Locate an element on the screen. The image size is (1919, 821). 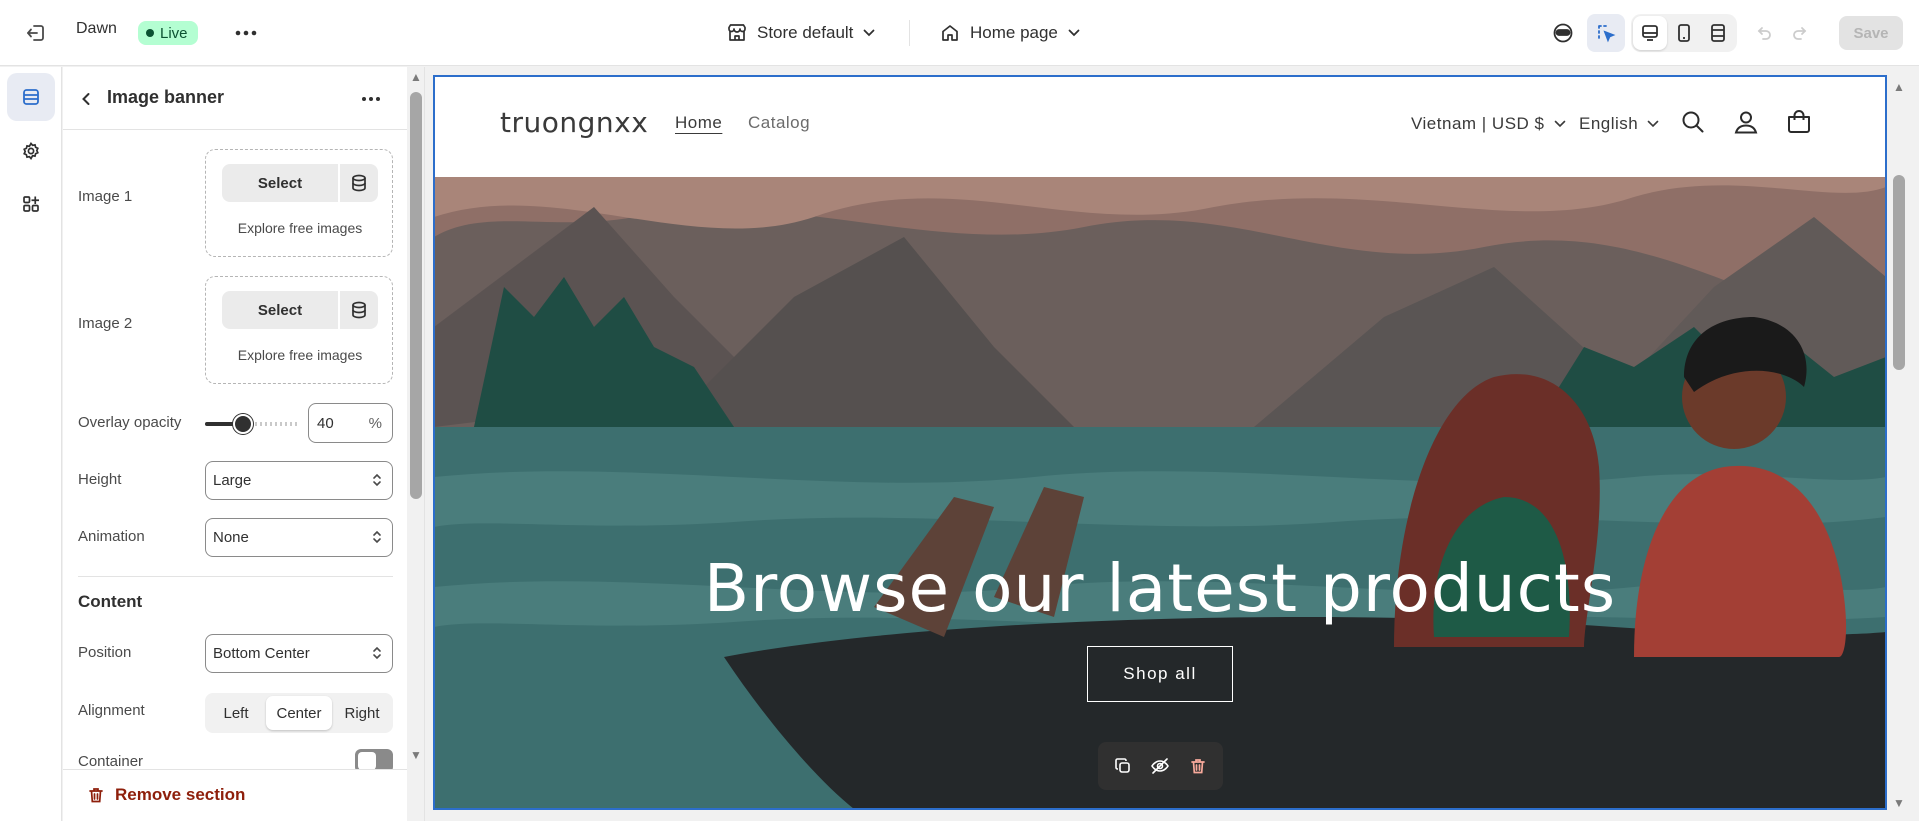
overlay-opacity-label: Overlay opacity is located at coordinates (130, 422).